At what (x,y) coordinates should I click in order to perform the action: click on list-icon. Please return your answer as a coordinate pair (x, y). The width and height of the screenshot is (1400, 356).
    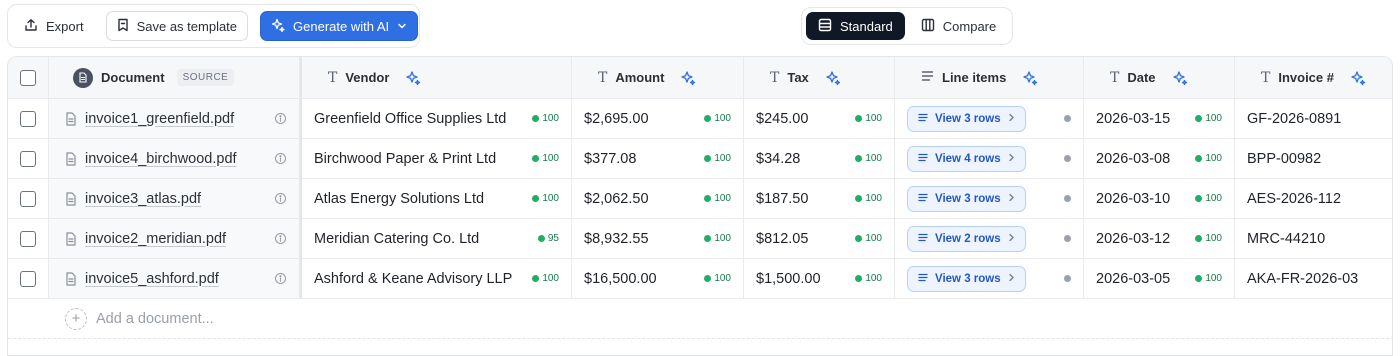
    Looking at the image, I should click on (923, 119).